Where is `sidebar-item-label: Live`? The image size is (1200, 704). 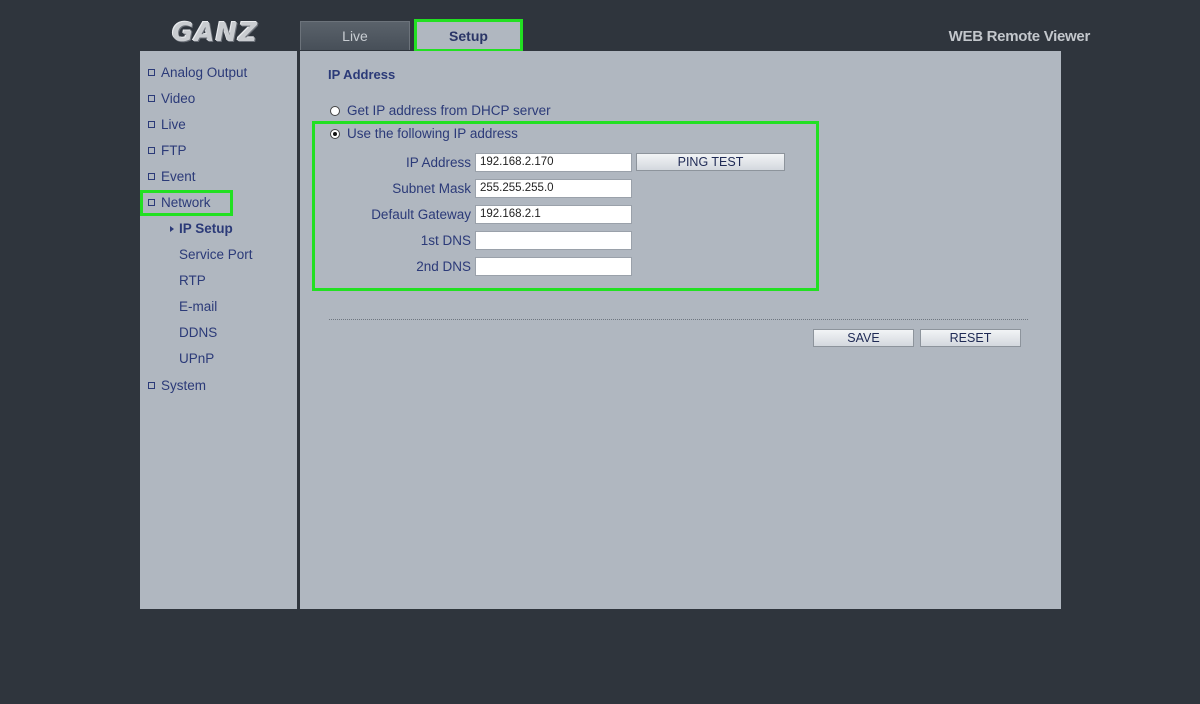 sidebar-item-label: Live is located at coordinates (173, 124).